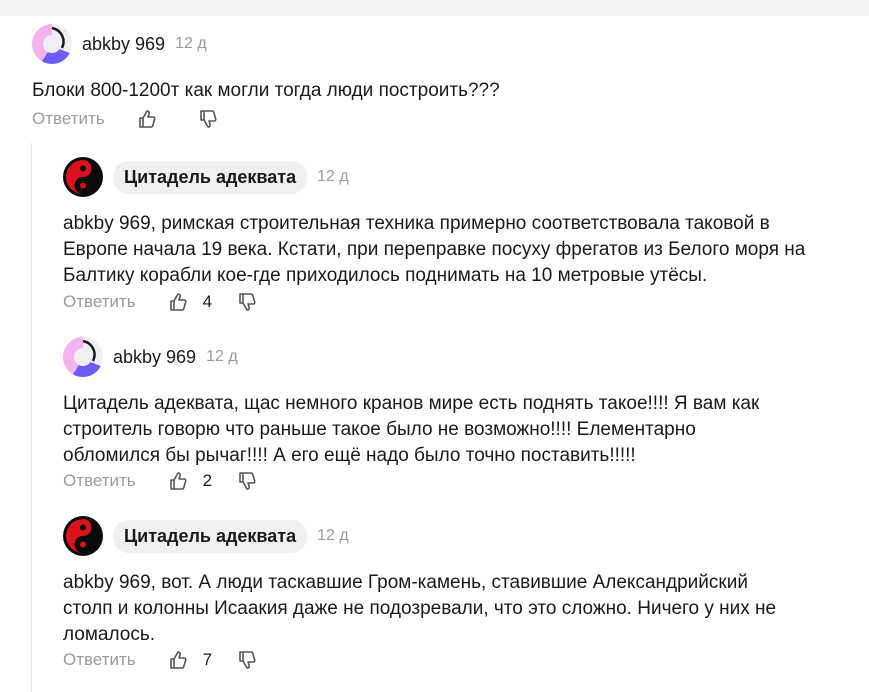 The image size is (869, 692). Describe the element at coordinates (160, 481) in the screenshot. I see `comment-actions: Ответить 2` at that location.